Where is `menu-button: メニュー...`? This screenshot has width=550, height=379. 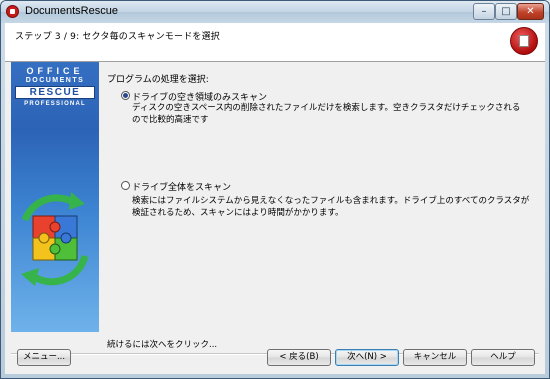
menu-button: メニュー... is located at coordinates (44, 357).